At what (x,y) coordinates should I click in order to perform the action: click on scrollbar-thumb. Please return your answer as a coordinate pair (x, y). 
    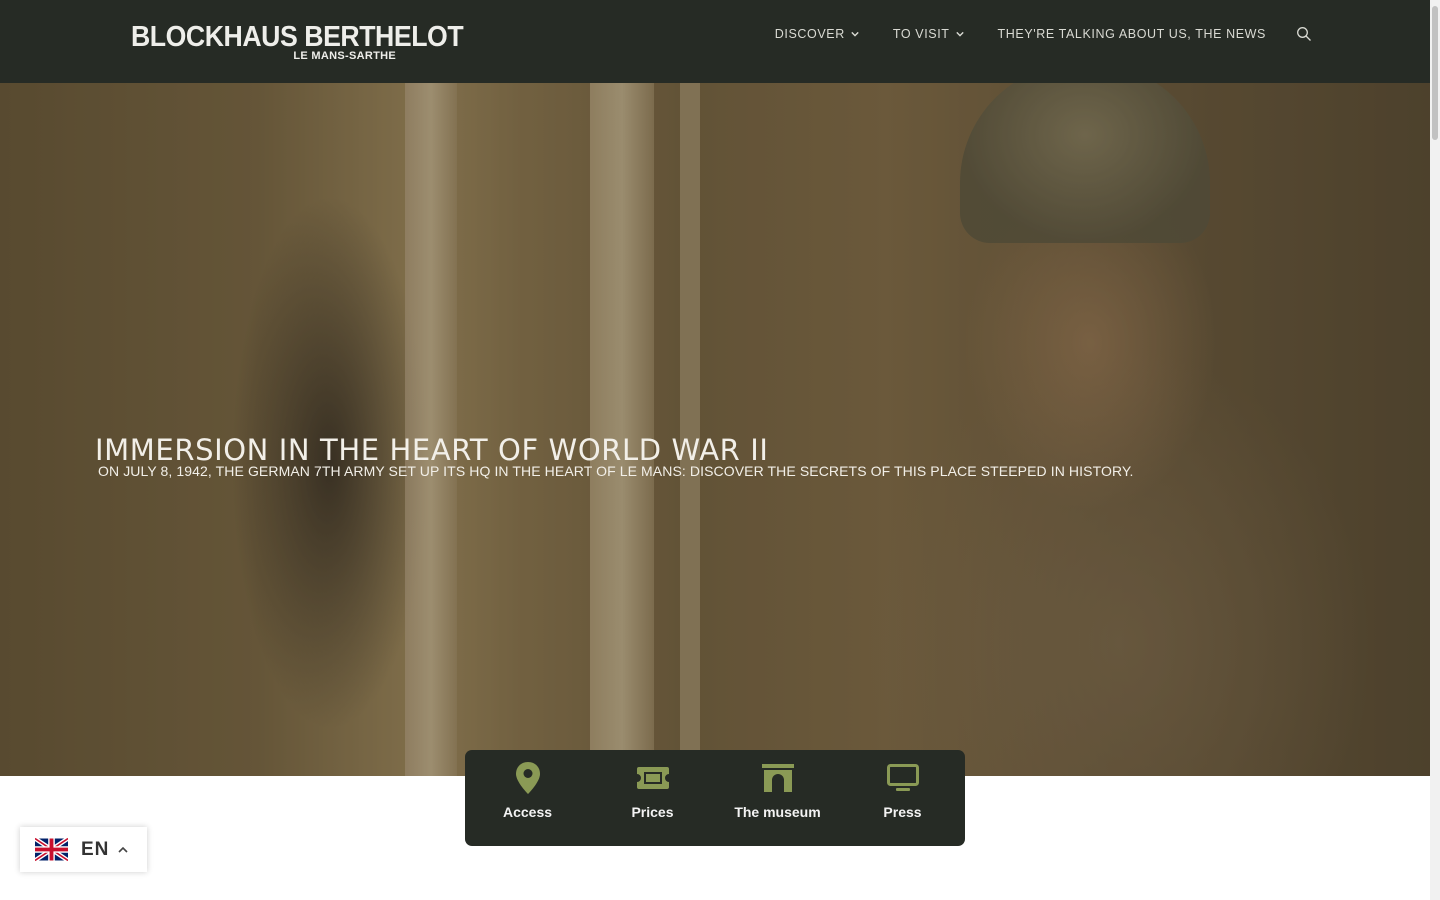
    Looking at the image, I should click on (1435, 73).